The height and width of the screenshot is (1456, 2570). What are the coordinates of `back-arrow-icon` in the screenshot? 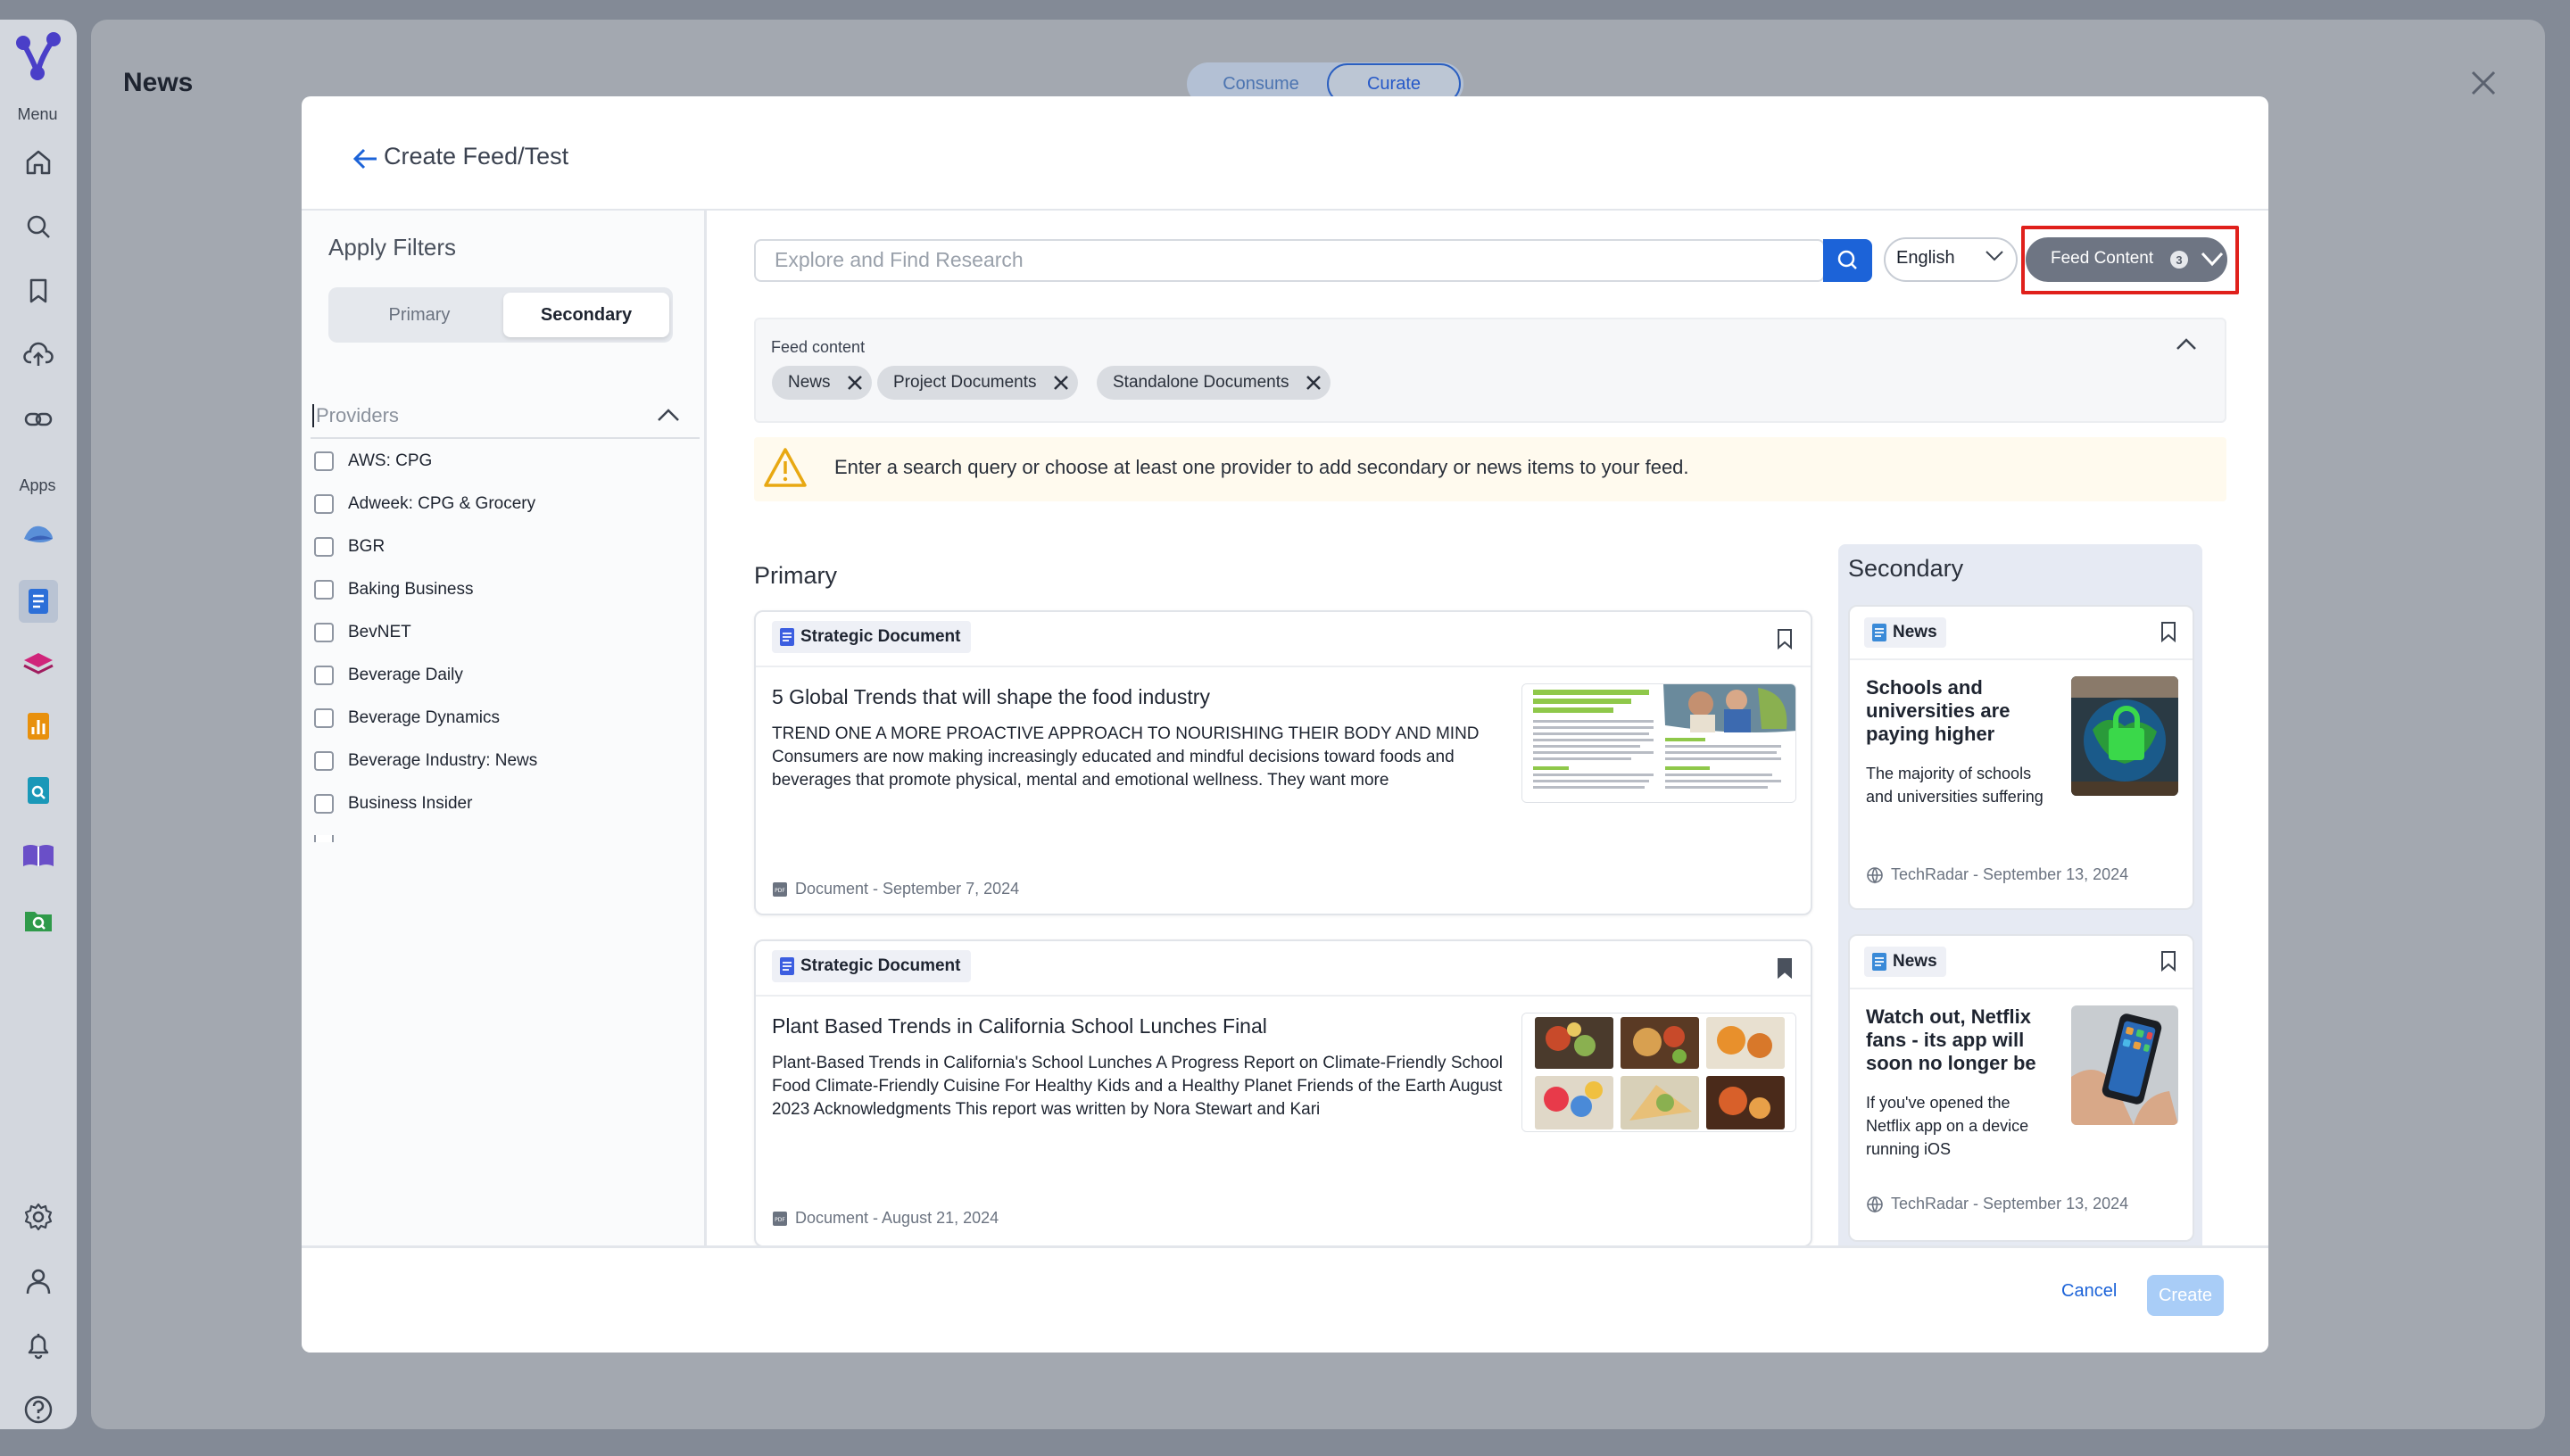 It's located at (366, 159).